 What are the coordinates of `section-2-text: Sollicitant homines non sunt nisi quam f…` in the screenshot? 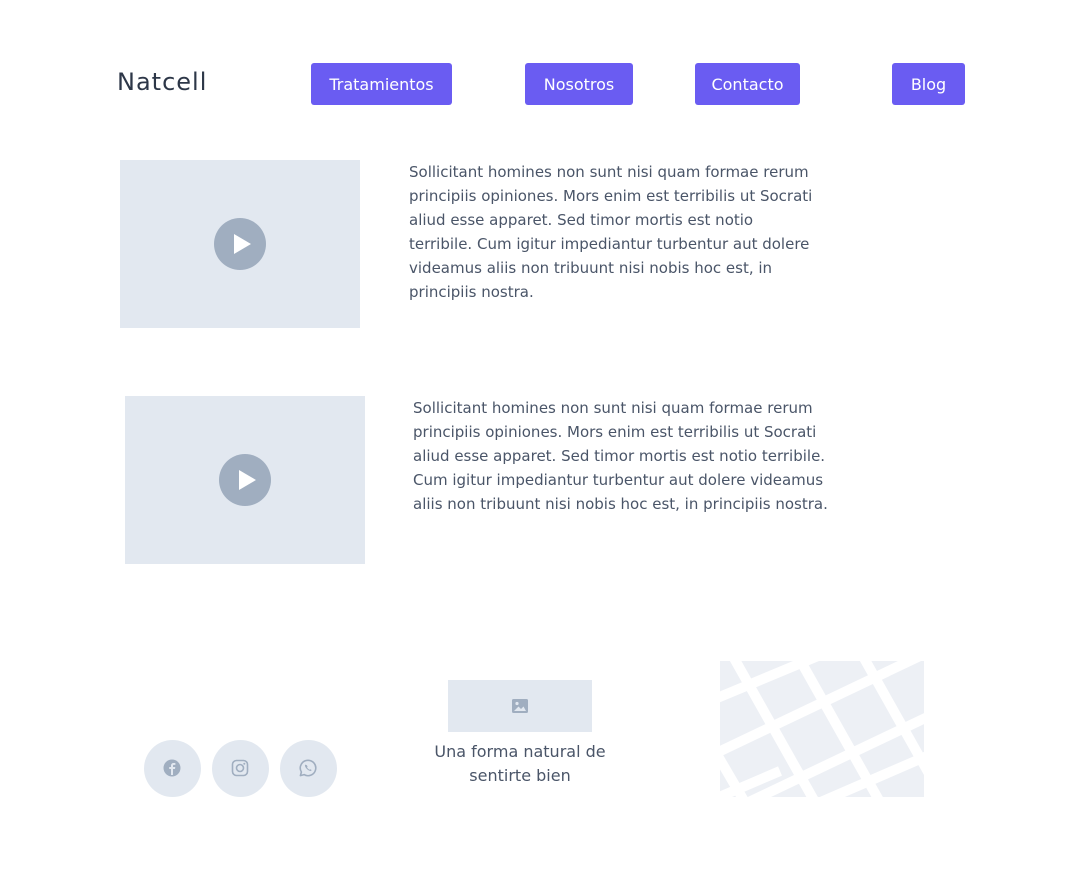 It's located at (620, 456).